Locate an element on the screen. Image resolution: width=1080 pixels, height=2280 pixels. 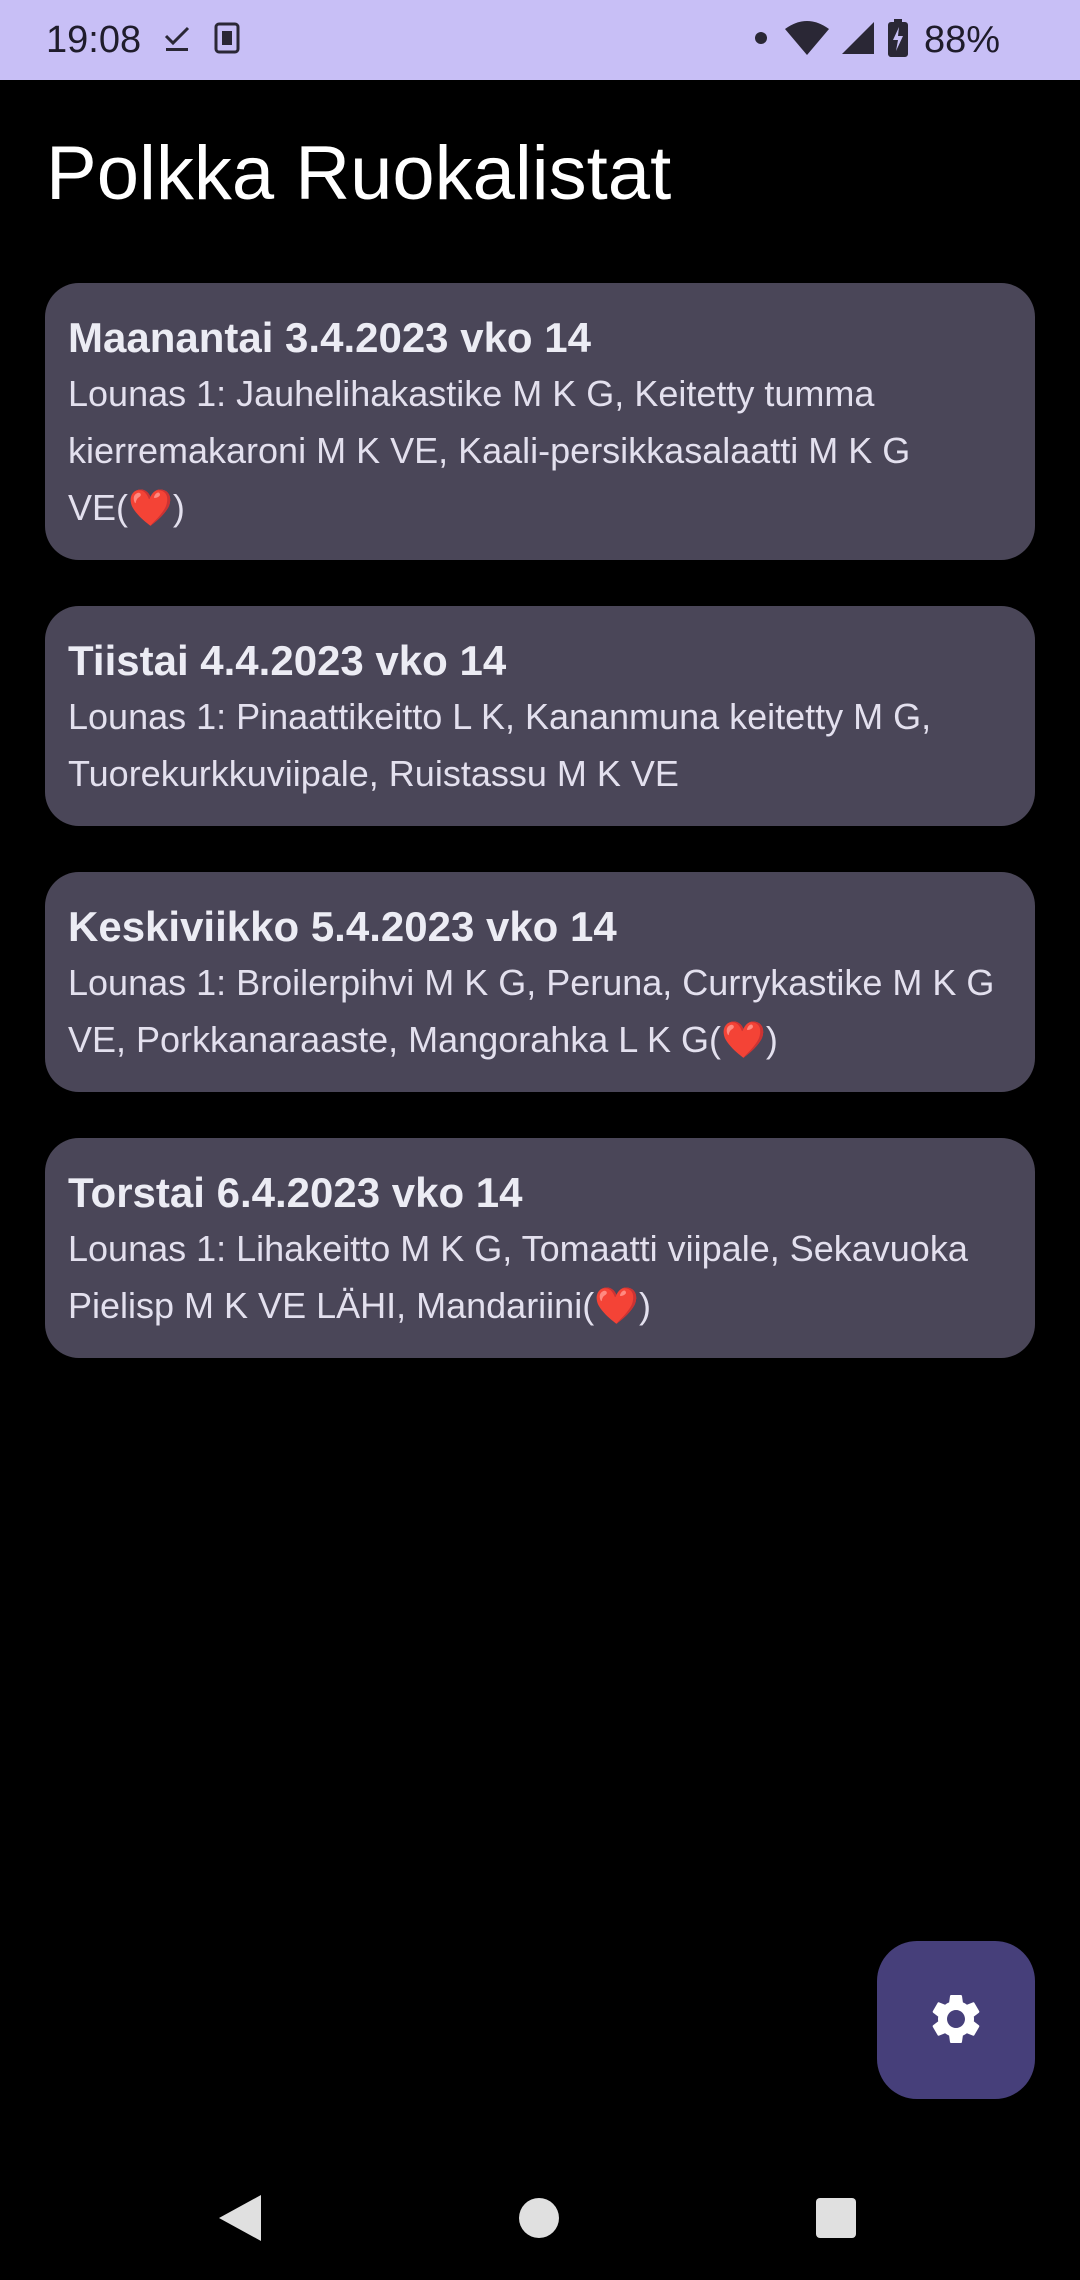
wifi-icon is located at coordinates (807, 40).